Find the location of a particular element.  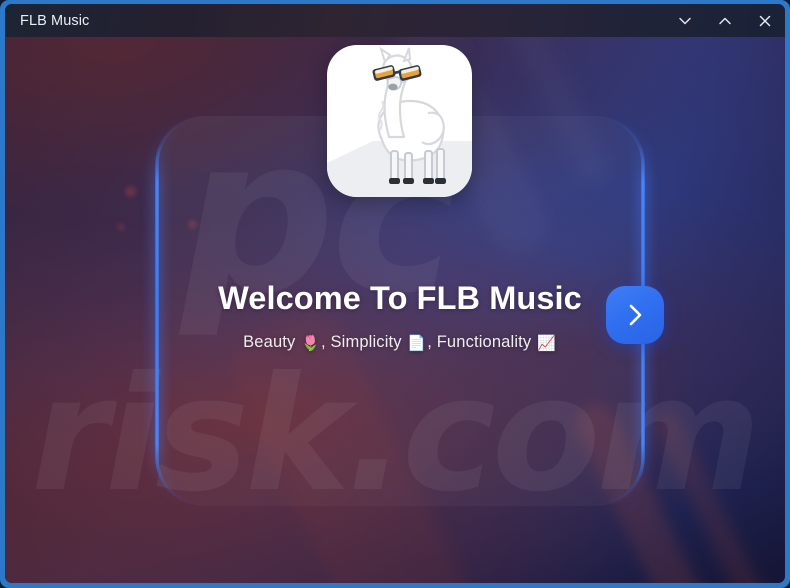

close-button is located at coordinates (765, 20).